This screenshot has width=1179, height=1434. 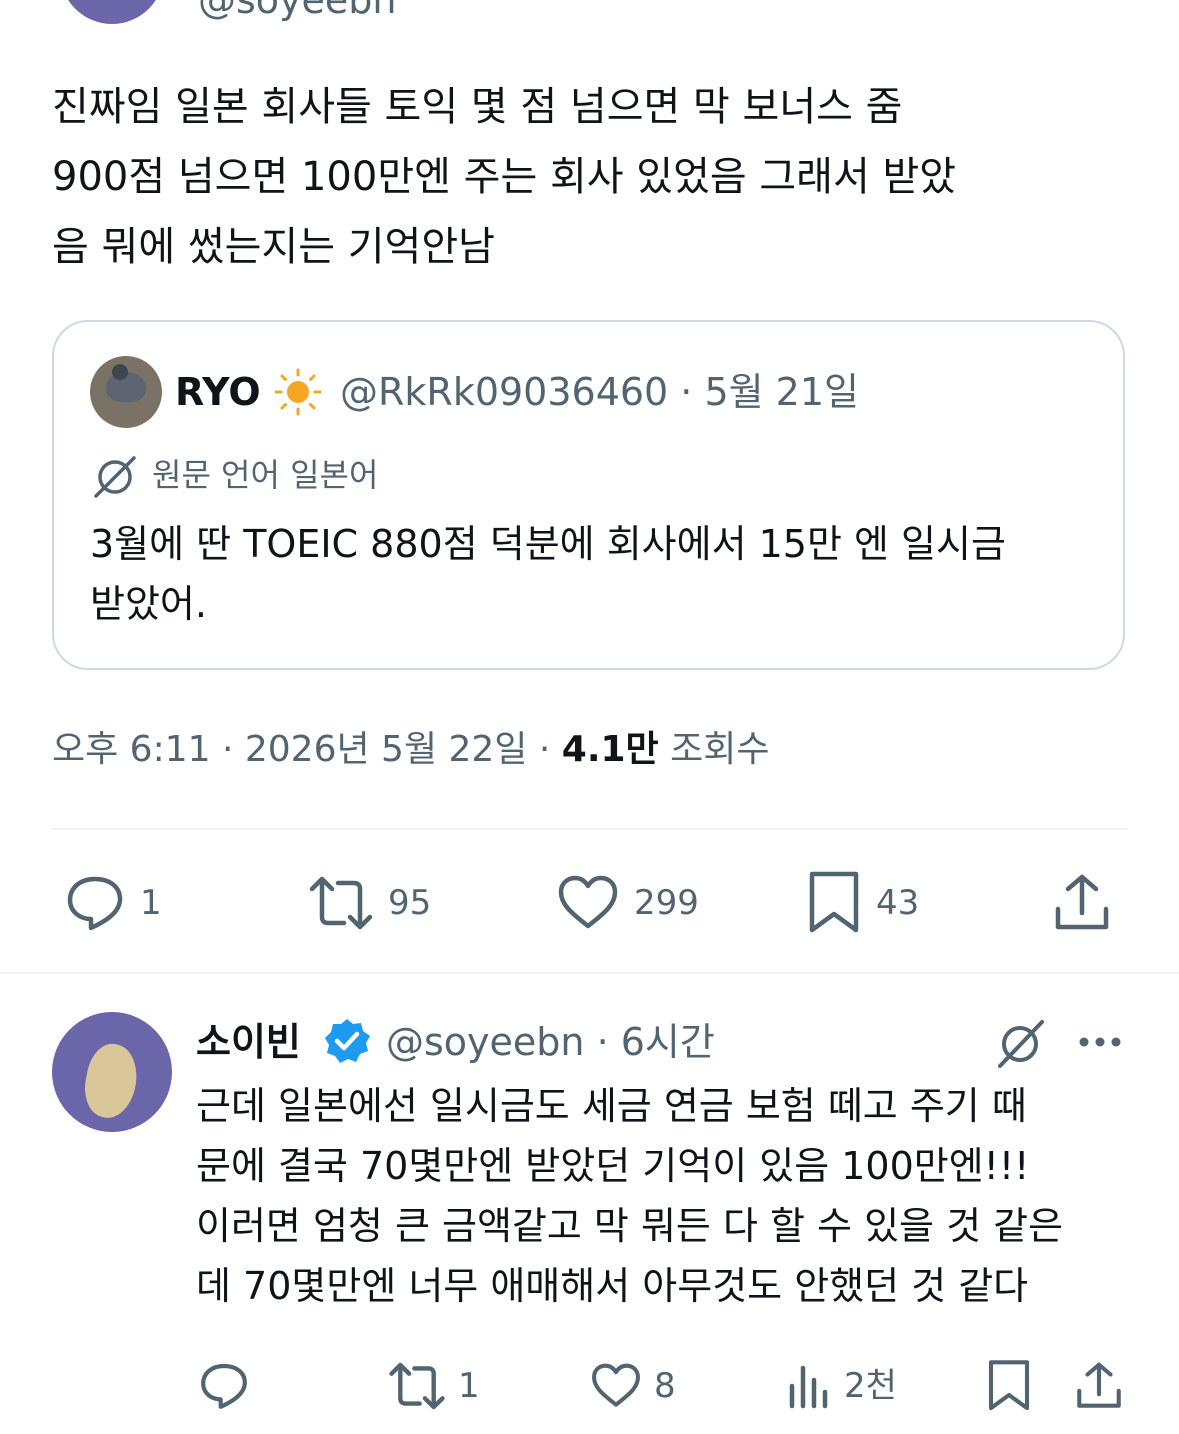 I want to click on quote-text: 3월에 딴 TOEIC 880점 덕분에 회사에서 15만 엔 일시금 받았어., so click(x=548, y=574).